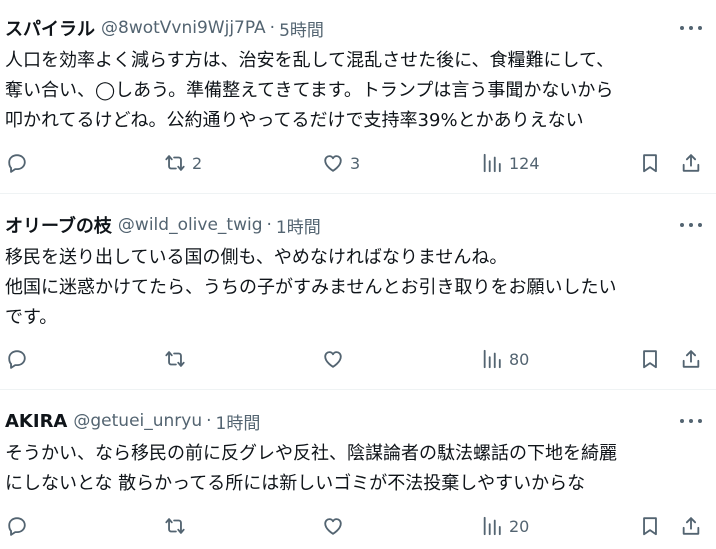 The image size is (716, 549). I want to click on user-handle: @8wotVvni9Wjj7PA, so click(183, 28).